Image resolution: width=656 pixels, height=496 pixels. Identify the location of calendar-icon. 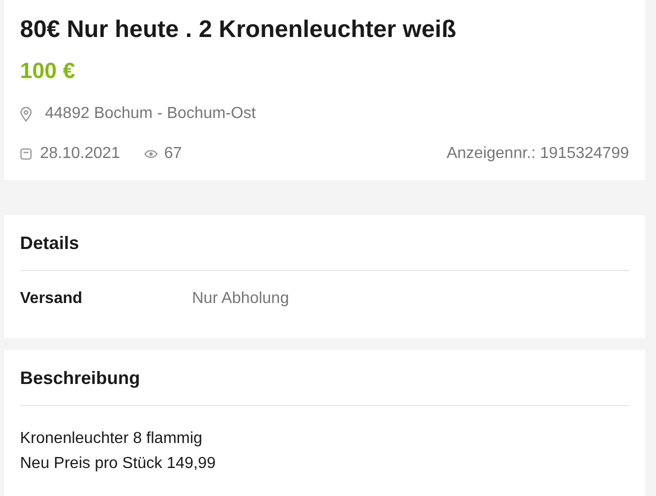
(26, 154).